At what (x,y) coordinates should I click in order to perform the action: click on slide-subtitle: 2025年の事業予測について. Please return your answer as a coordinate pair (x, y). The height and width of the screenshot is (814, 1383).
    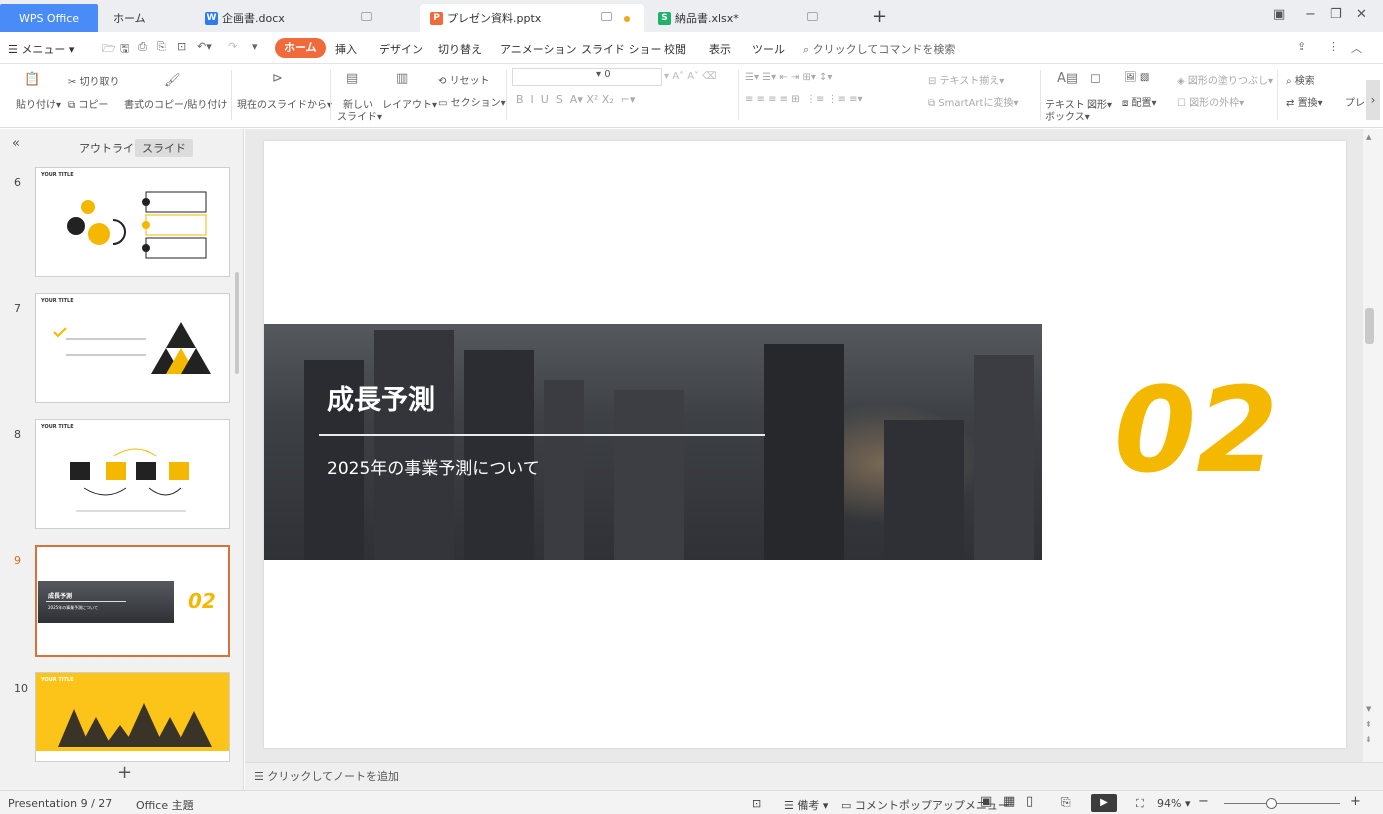
    Looking at the image, I should click on (433, 466).